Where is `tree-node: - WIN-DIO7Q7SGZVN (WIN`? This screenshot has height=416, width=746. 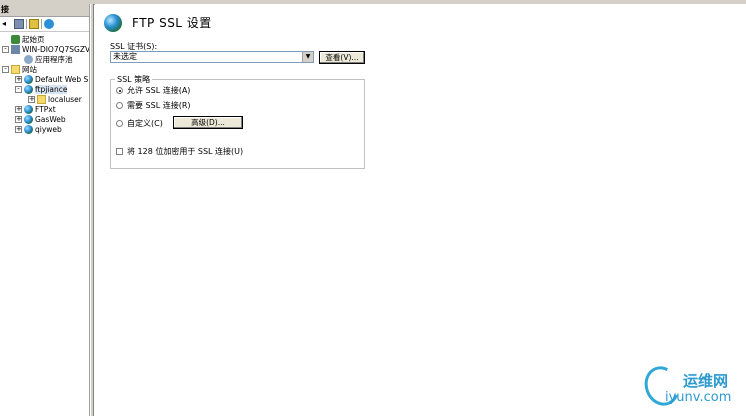
tree-node: - WIN-DIO7Q7SGZVN (WIN is located at coordinates (46, 49).